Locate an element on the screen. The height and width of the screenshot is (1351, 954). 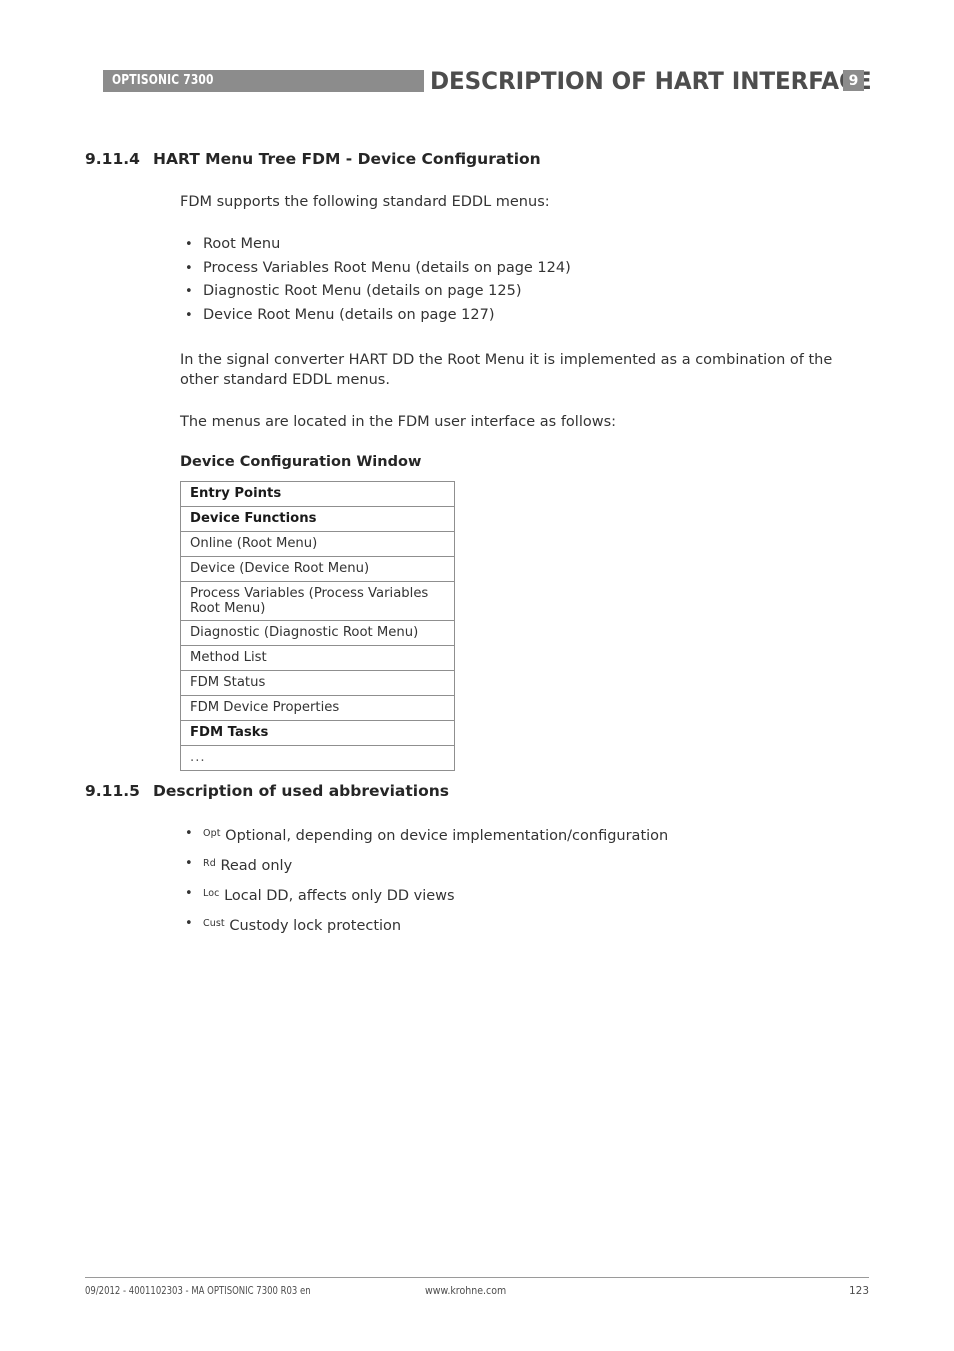
abbreviation-text: Local DD, affects only DD views is located at coordinates (339, 896).